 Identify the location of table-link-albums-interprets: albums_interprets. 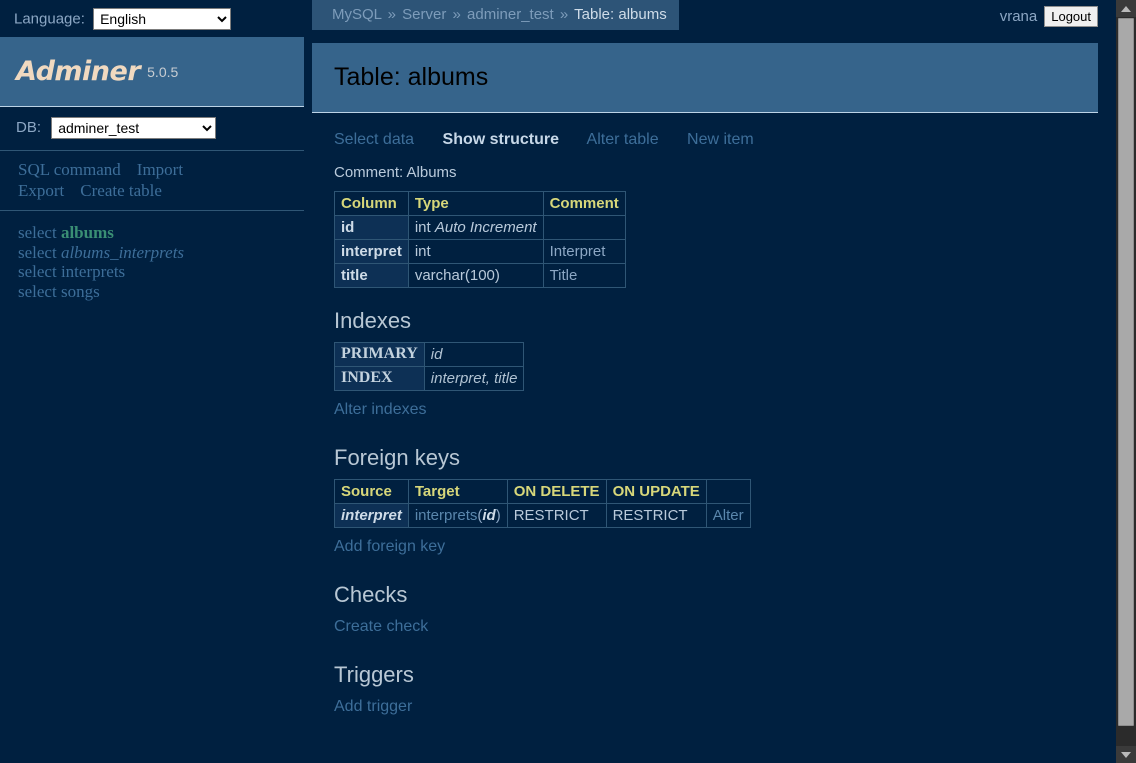
(122, 252).